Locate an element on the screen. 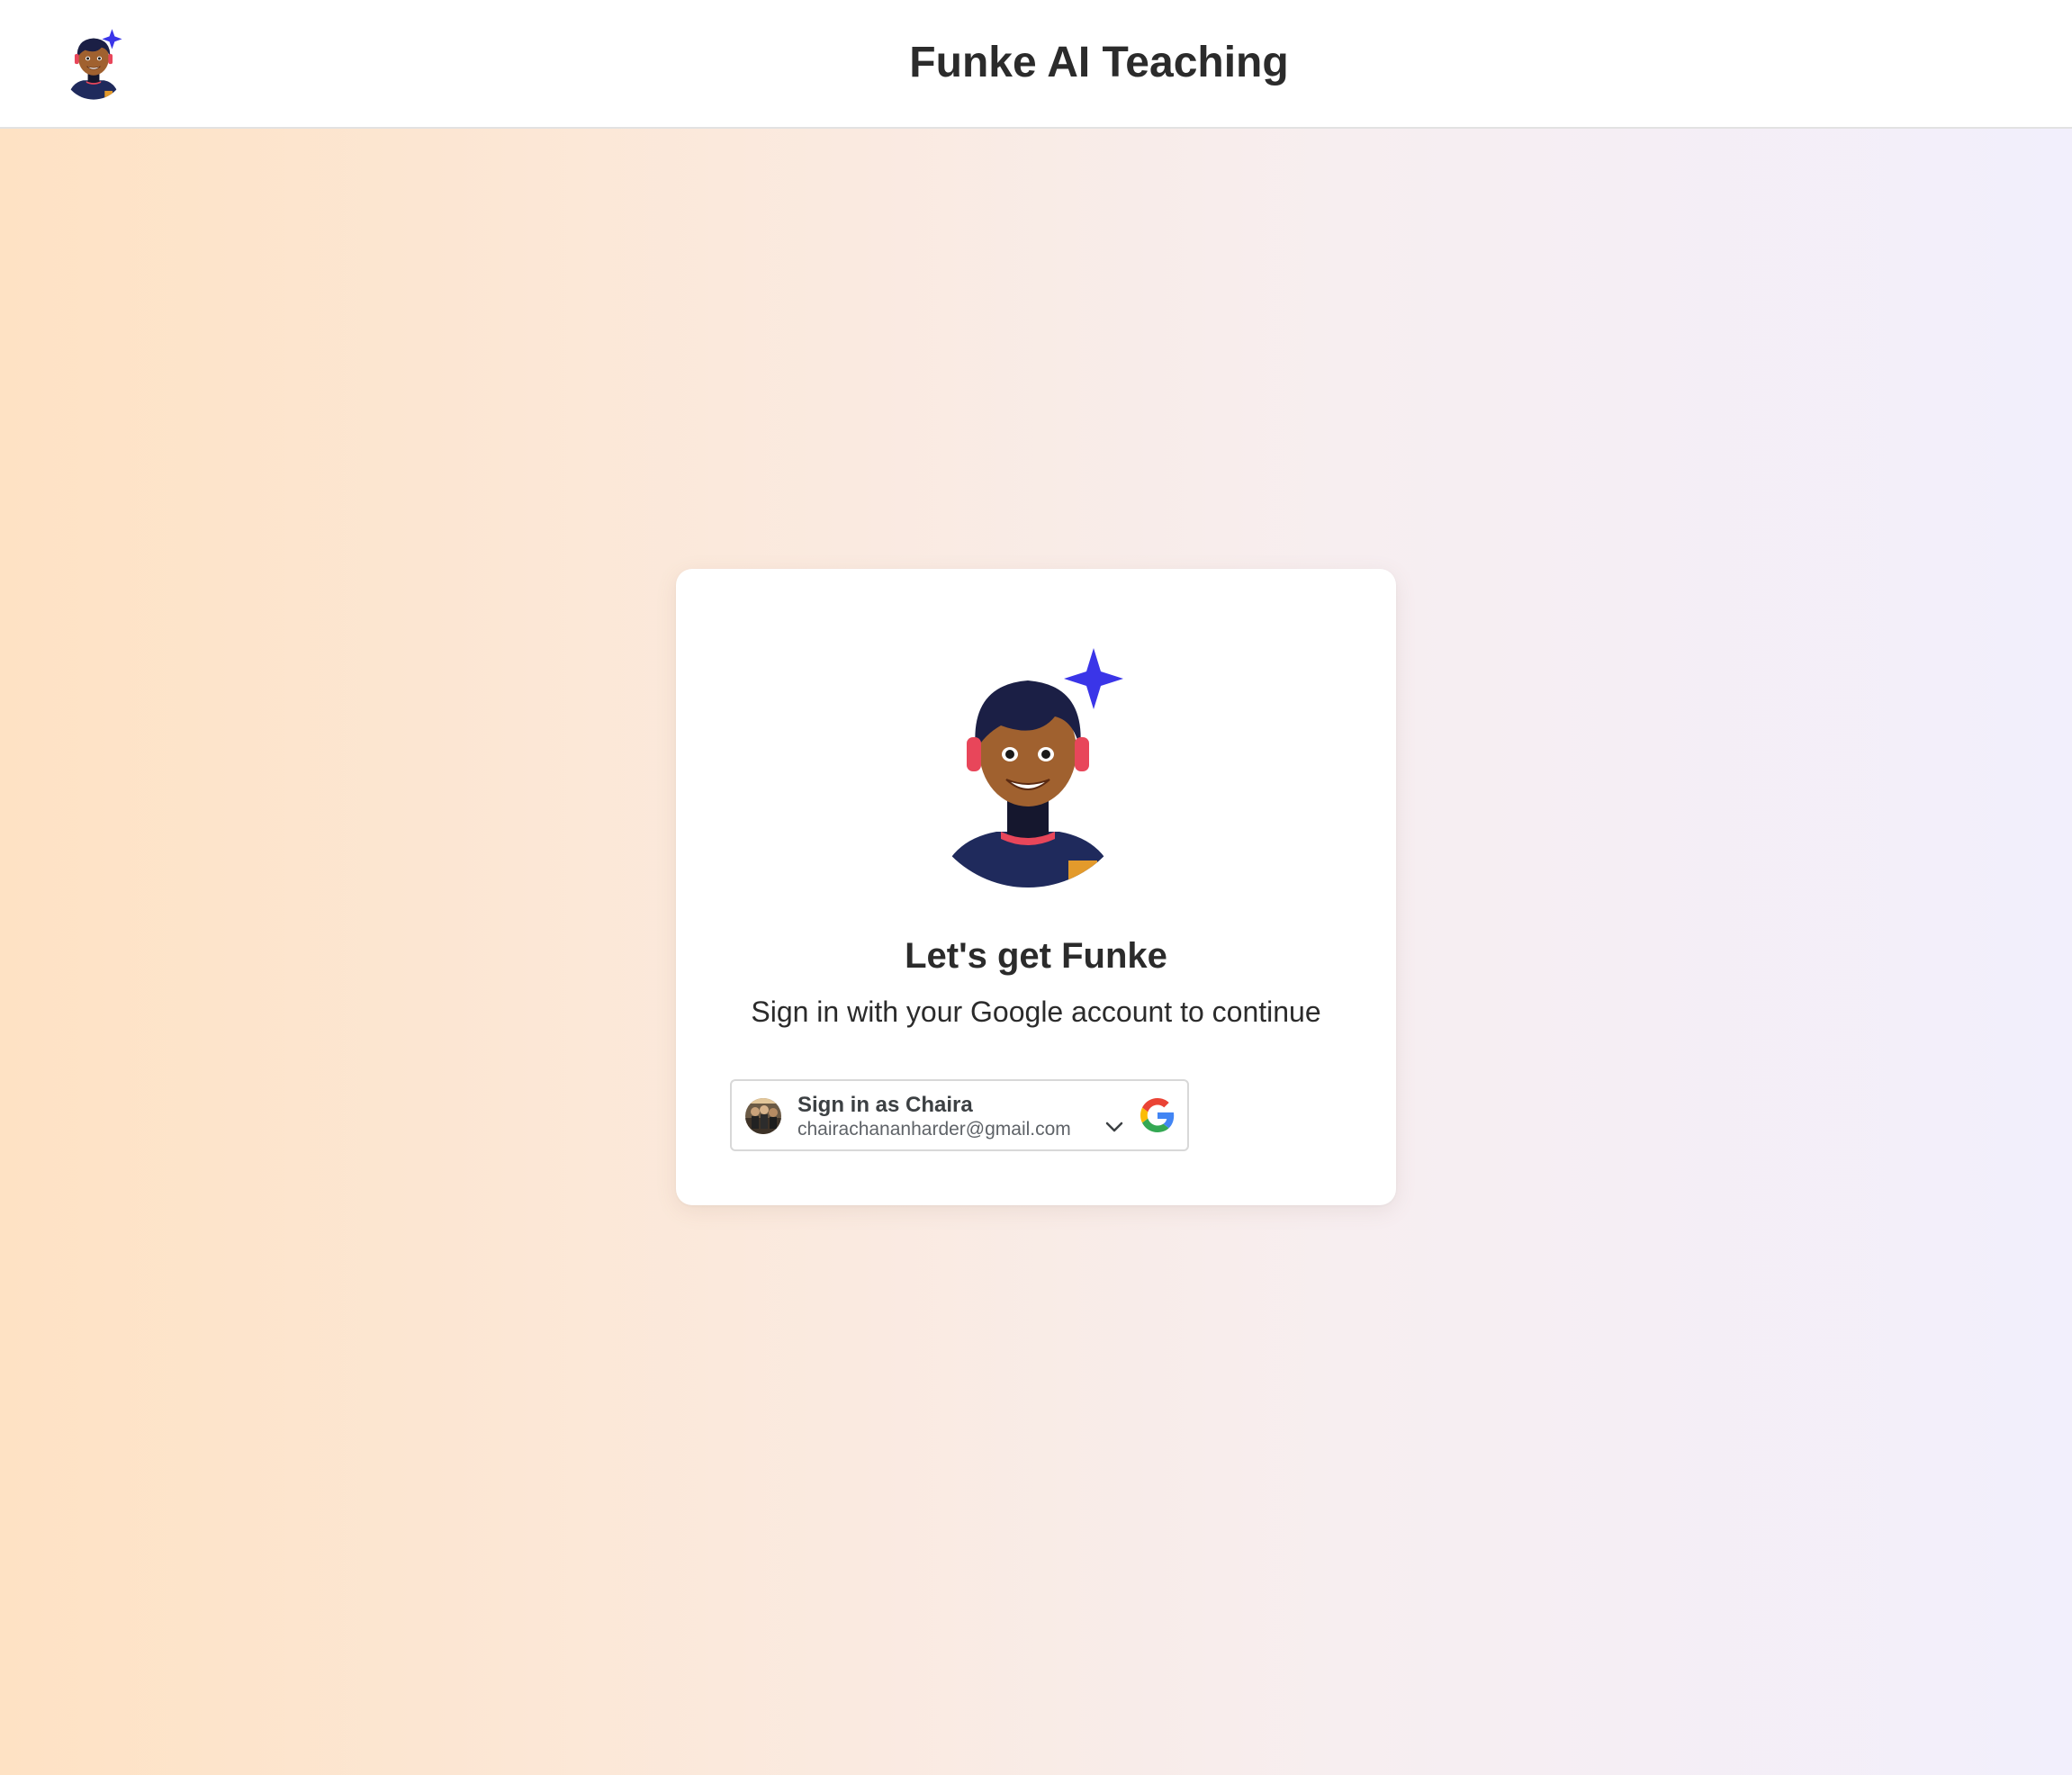 The image size is (2072, 1775). funke-avatar-icon is located at coordinates (1028, 768).